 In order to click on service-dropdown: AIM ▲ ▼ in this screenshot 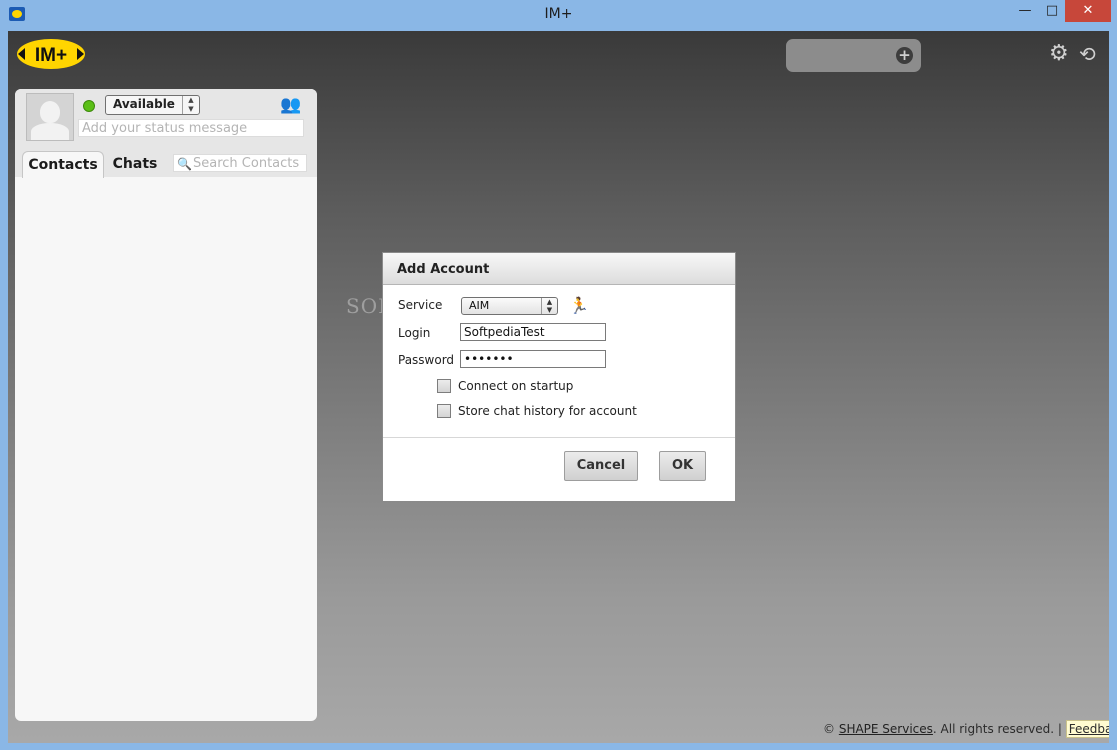, I will do `click(509, 306)`.